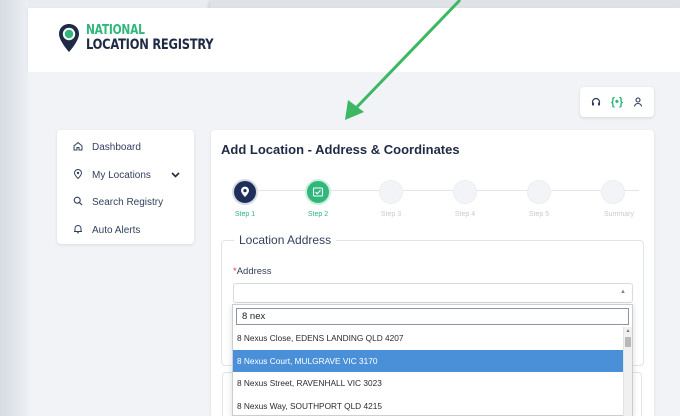  I want to click on overlay-window-edge, so click(445, 4).